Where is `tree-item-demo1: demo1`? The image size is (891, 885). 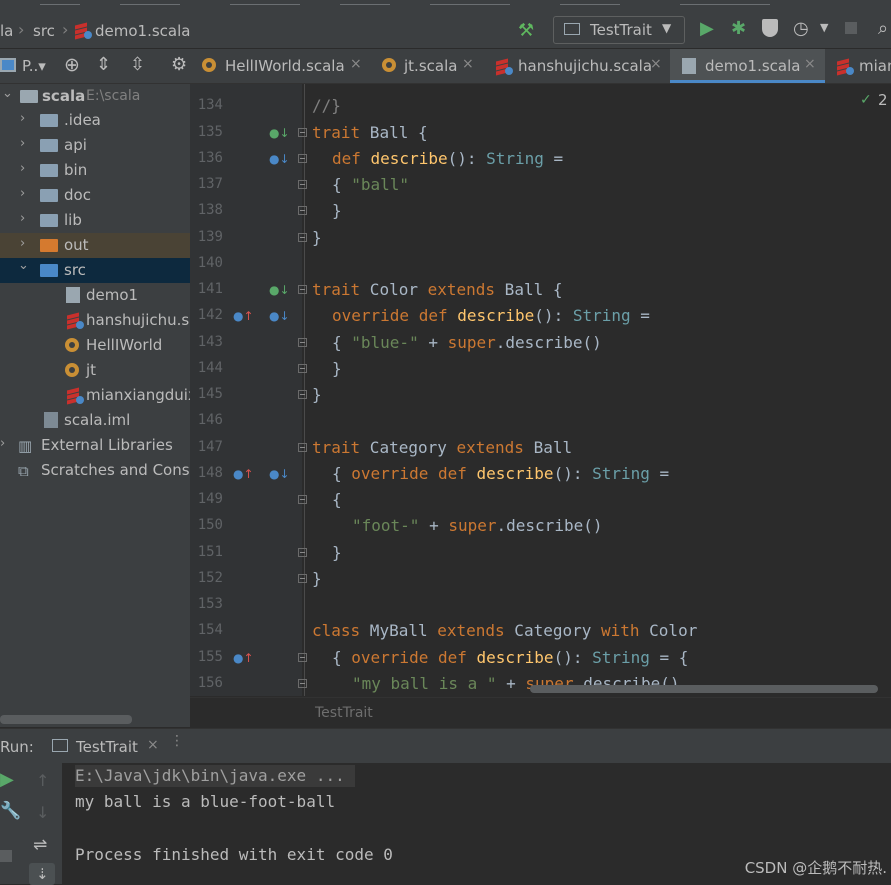 tree-item-demo1: demo1 is located at coordinates (95, 295).